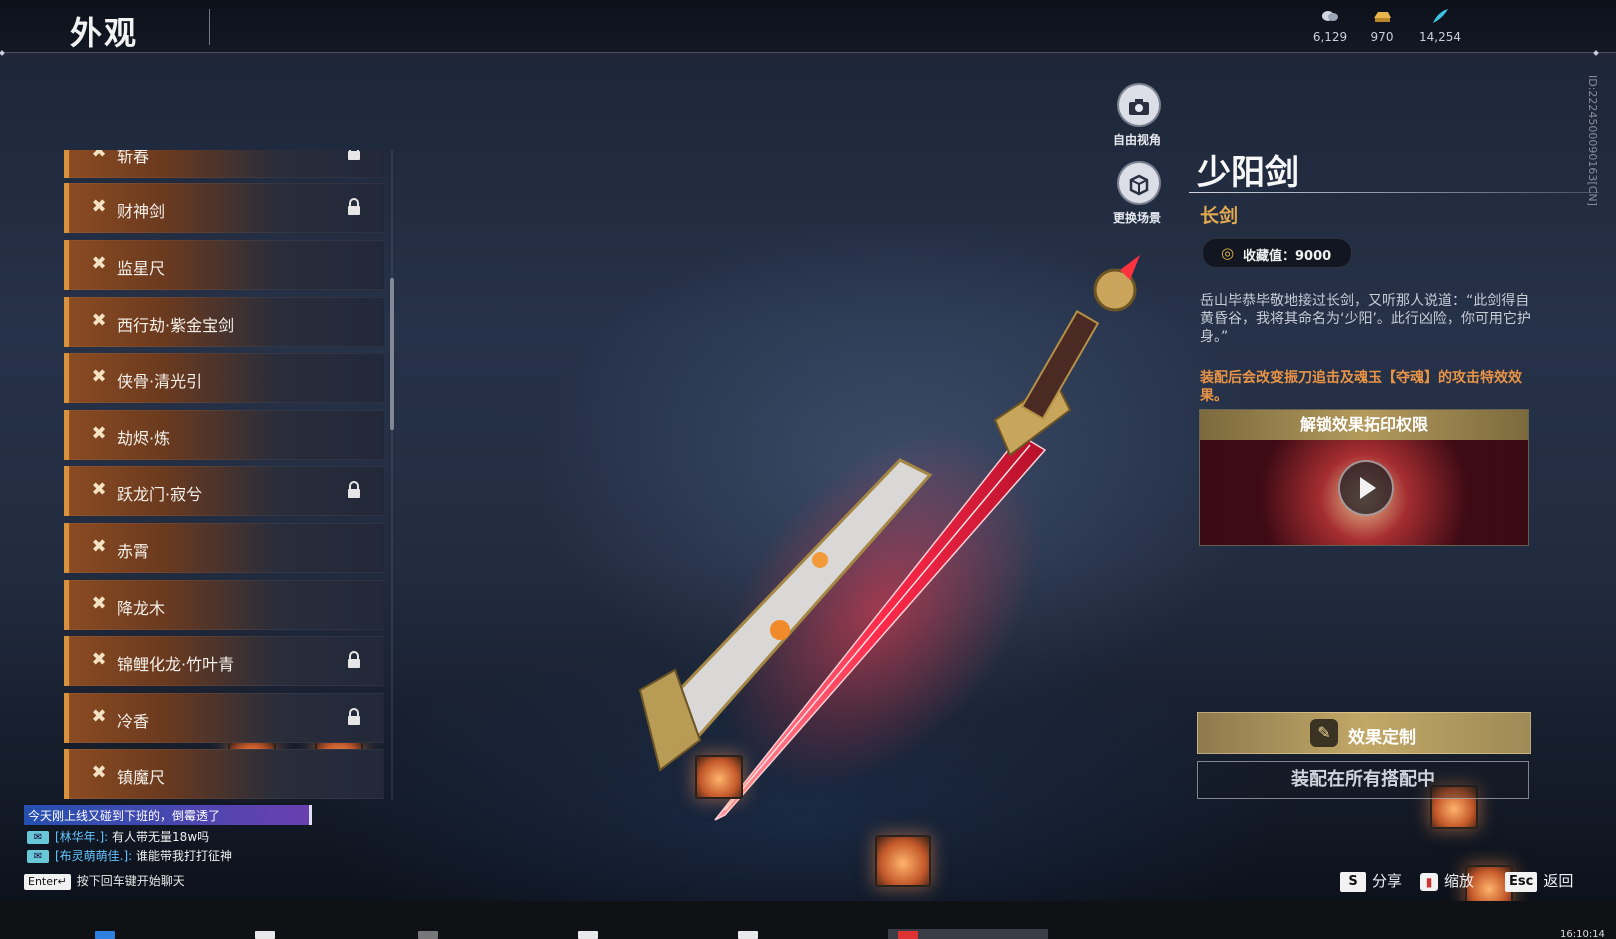 The height and width of the screenshot is (939, 1616). I want to click on free-view-label: 自由视角, so click(1136, 140).